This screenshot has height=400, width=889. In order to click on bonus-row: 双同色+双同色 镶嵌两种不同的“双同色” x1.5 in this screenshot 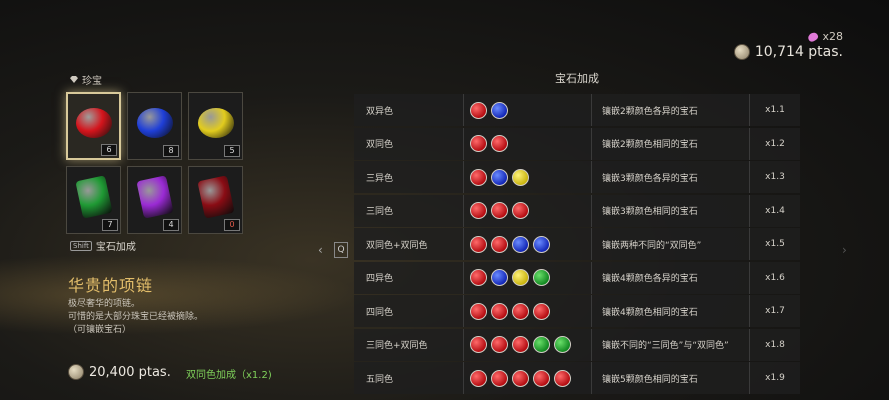, I will do `click(577, 244)`.